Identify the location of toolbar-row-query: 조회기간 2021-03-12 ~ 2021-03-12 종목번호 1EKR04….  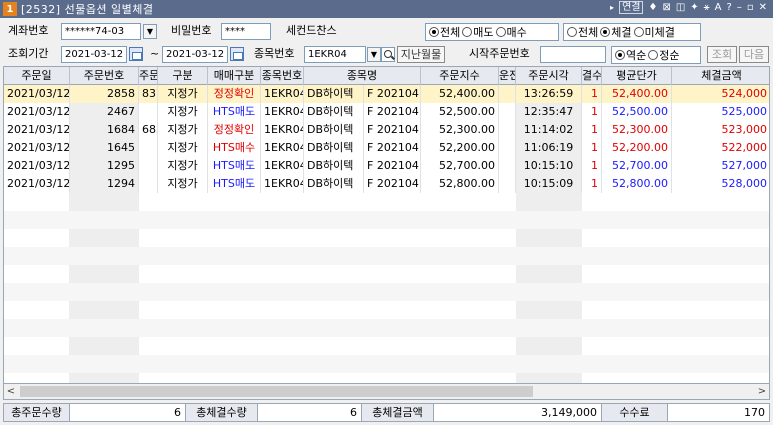
(386, 54).